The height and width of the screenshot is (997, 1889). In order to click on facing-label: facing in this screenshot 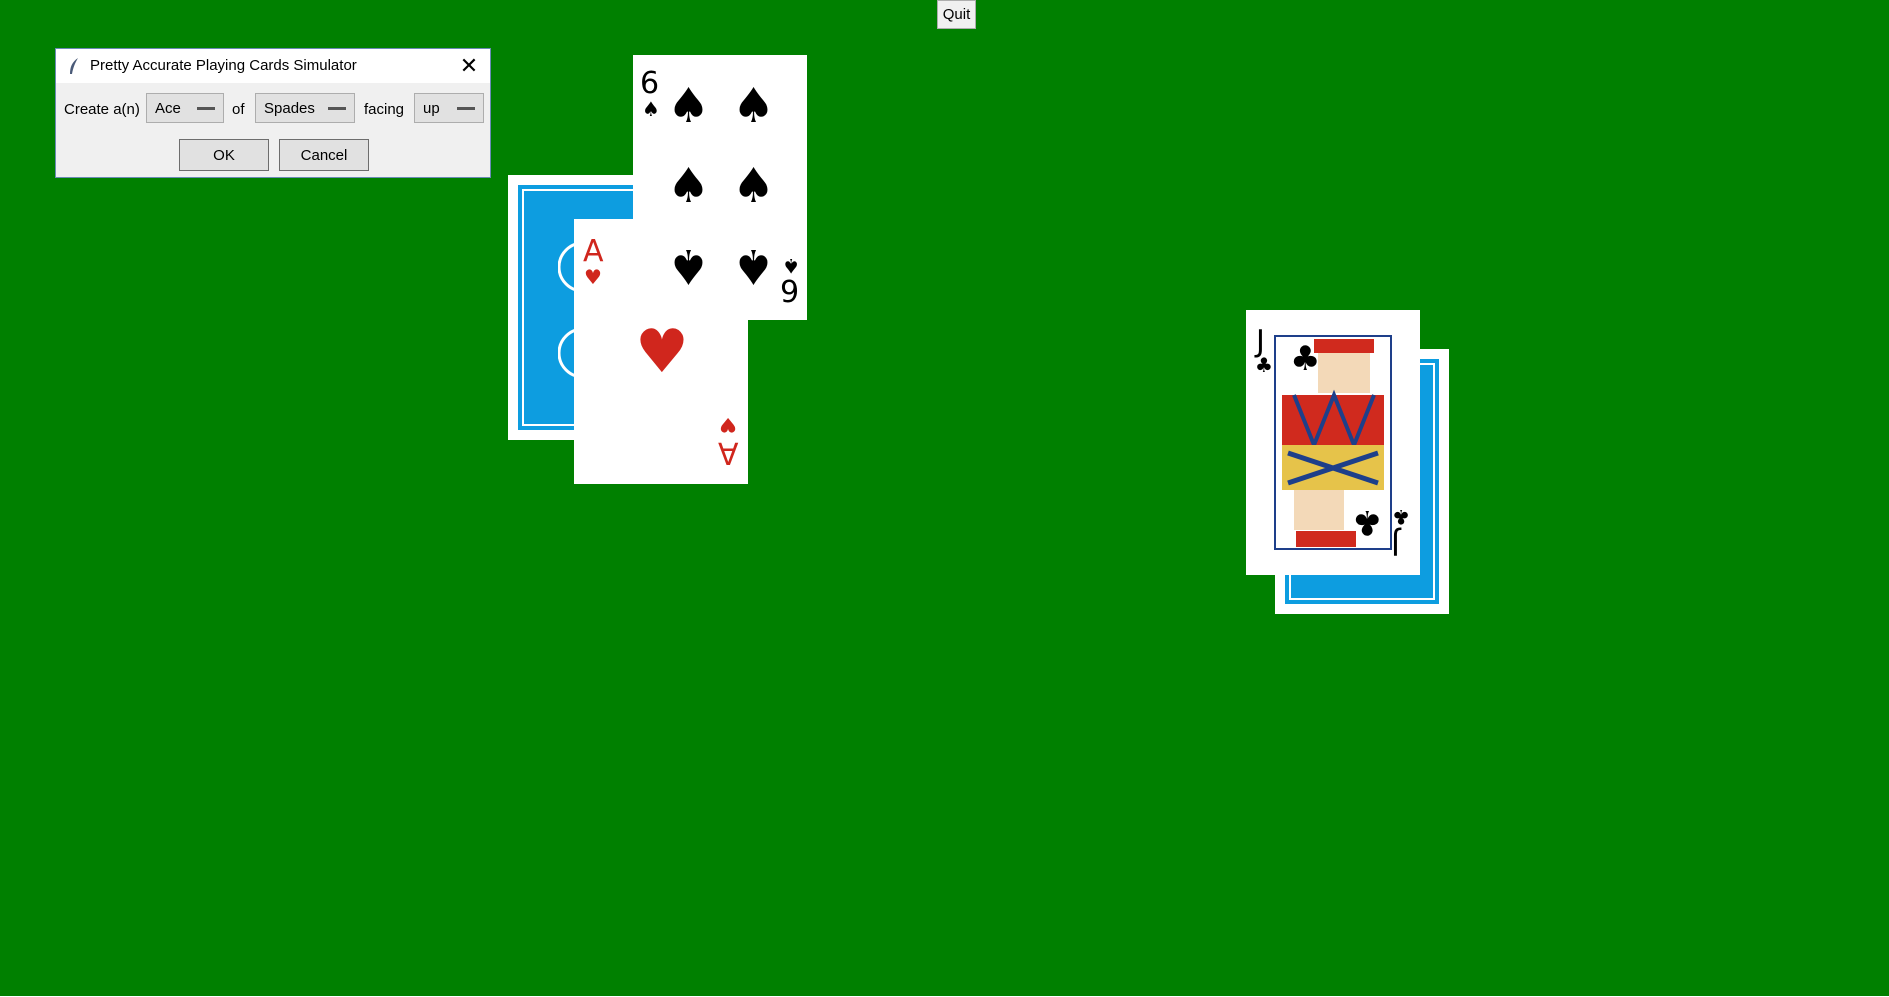, I will do `click(384, 109)`.